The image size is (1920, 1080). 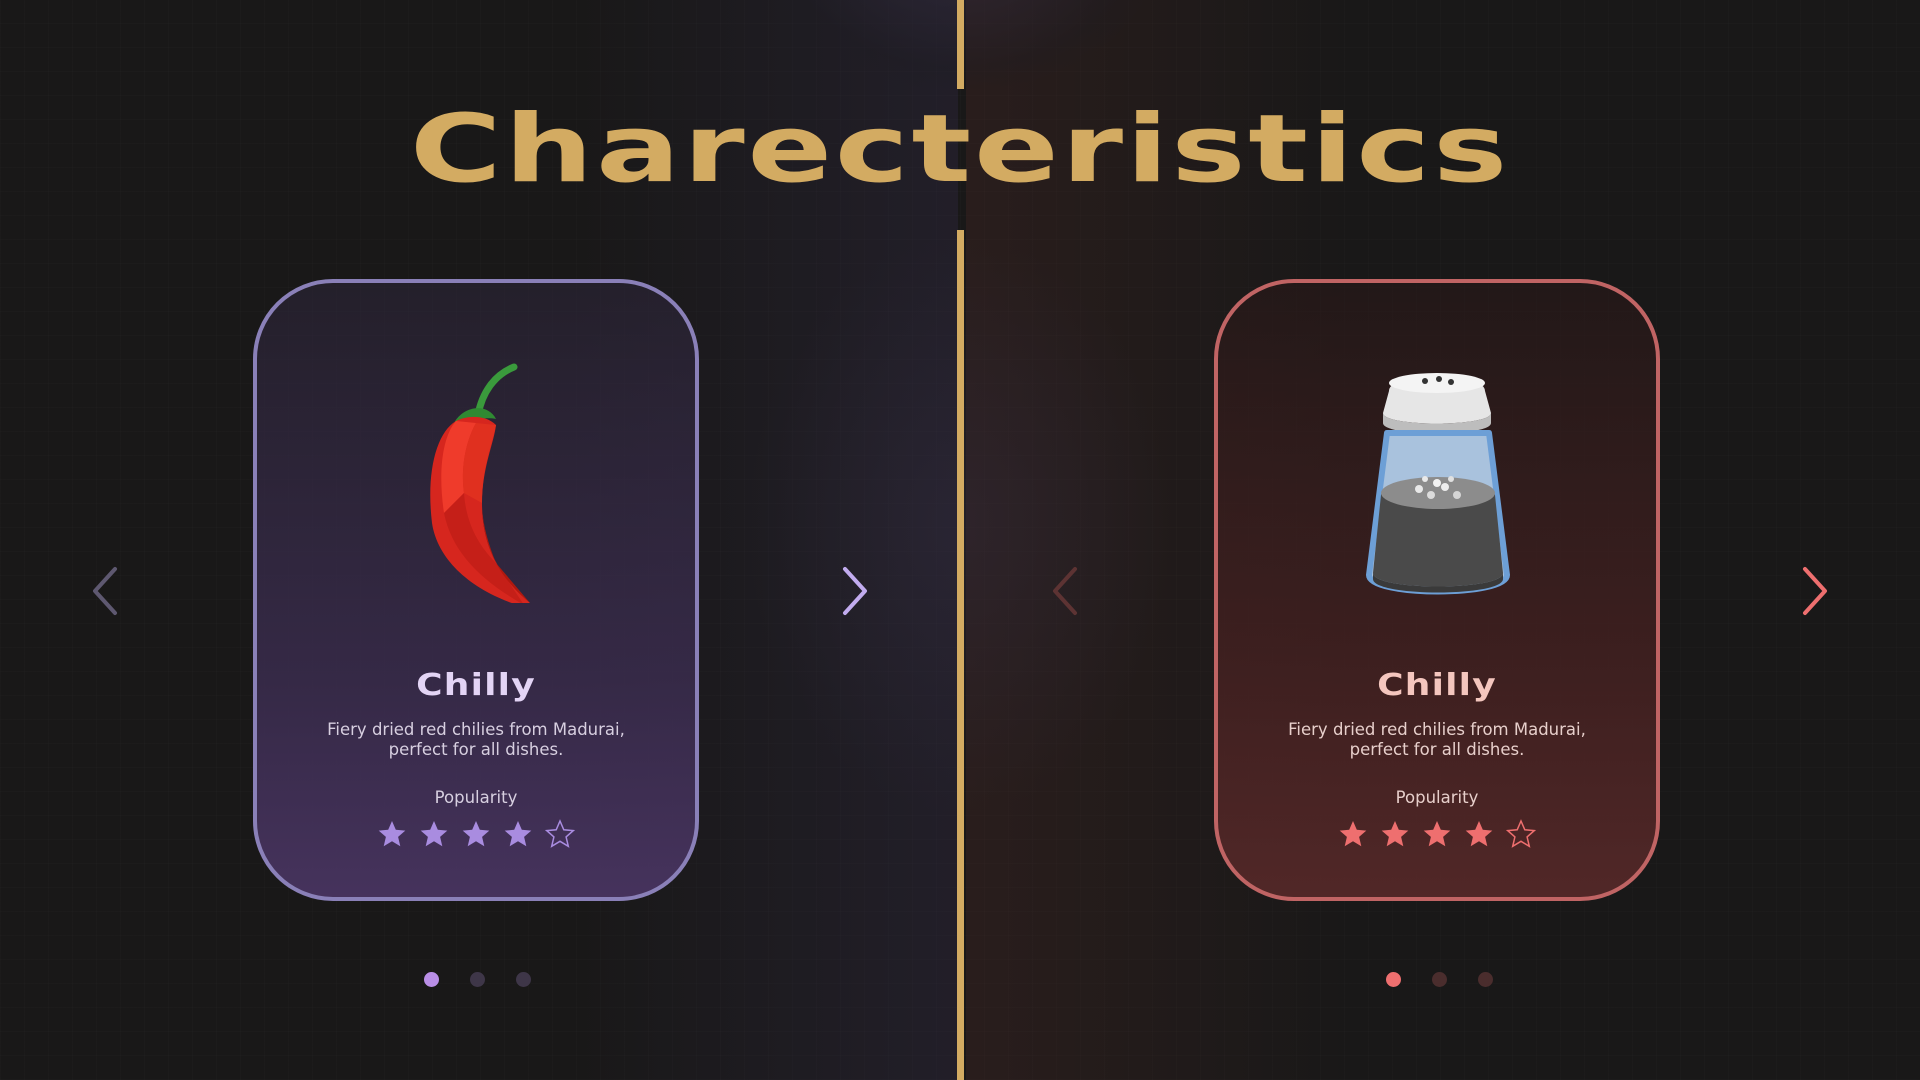 I want to click on left-panel-next-arrow, so click(x=855, y=591).